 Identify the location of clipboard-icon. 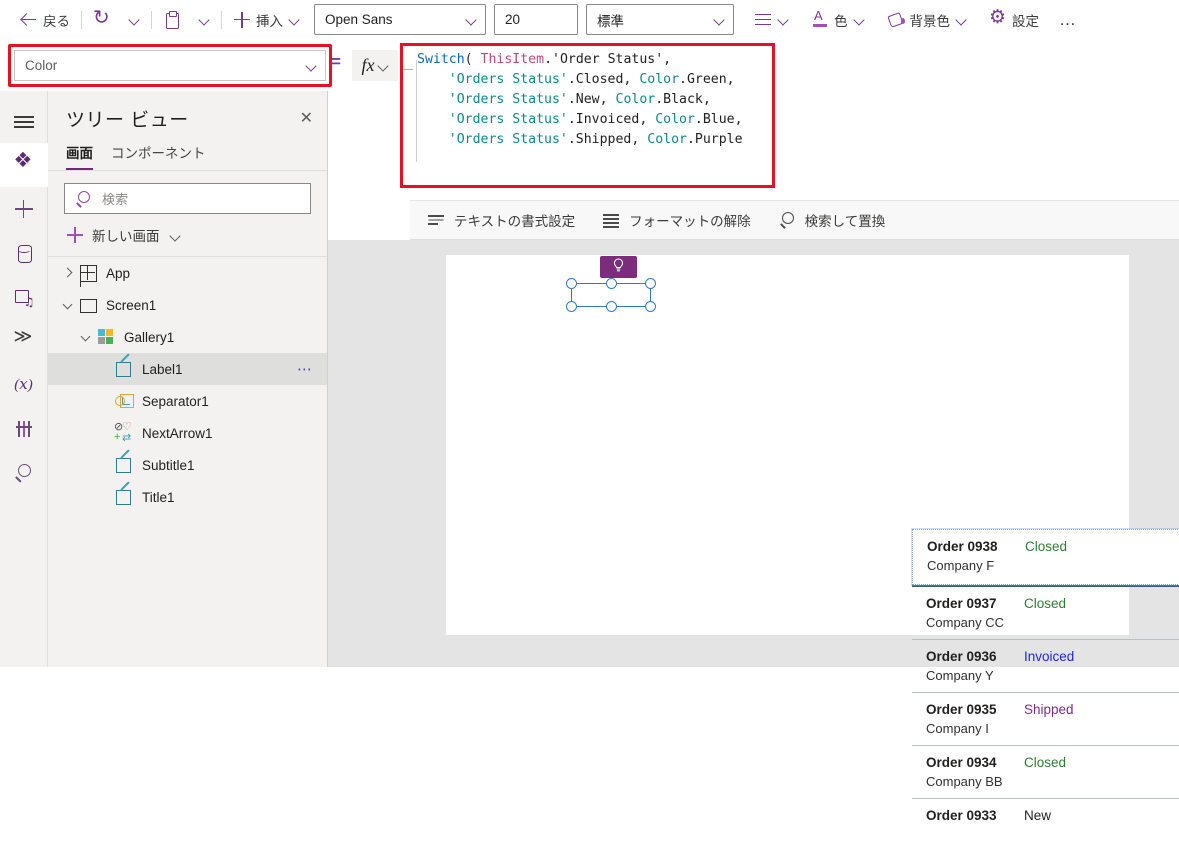
(172, 19).